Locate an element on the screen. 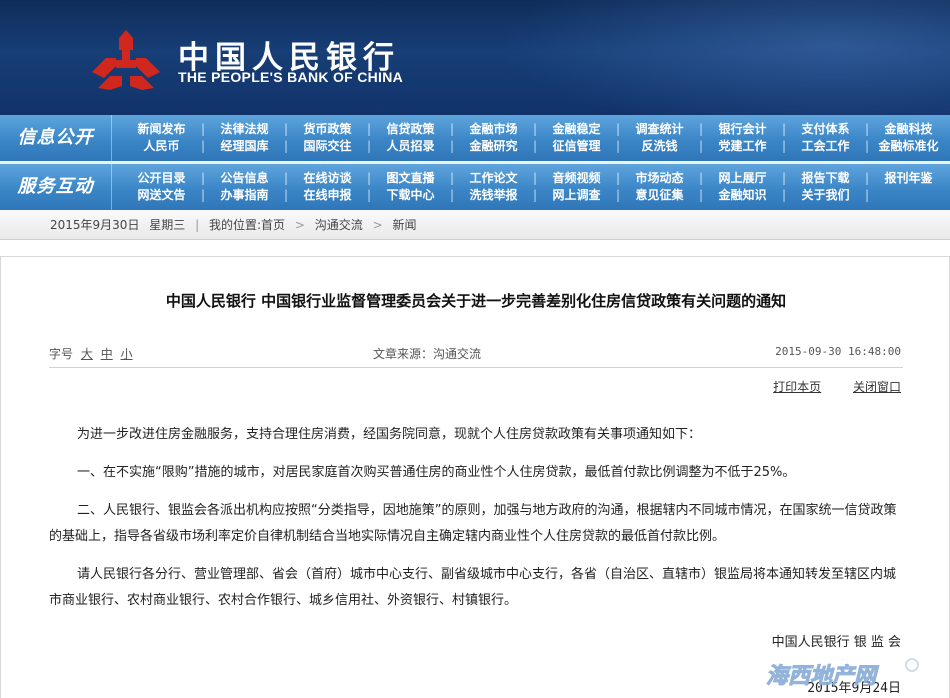 Image resolution: width=950 pixels, height=698 pixels. nav-info-item: 经理国库 is located at coordinates (245, 146).